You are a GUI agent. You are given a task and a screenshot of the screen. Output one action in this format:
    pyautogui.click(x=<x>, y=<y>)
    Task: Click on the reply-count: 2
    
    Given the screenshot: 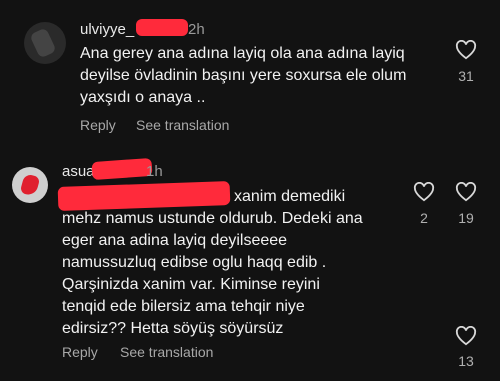 What is the action you would take?
    pyautogui.click(x=424, y=218)
    